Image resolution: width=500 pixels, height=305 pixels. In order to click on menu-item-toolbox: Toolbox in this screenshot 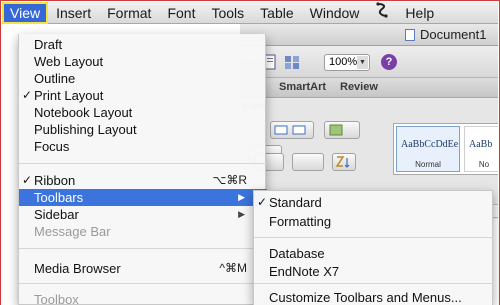, I will do `click(143, 298)`.